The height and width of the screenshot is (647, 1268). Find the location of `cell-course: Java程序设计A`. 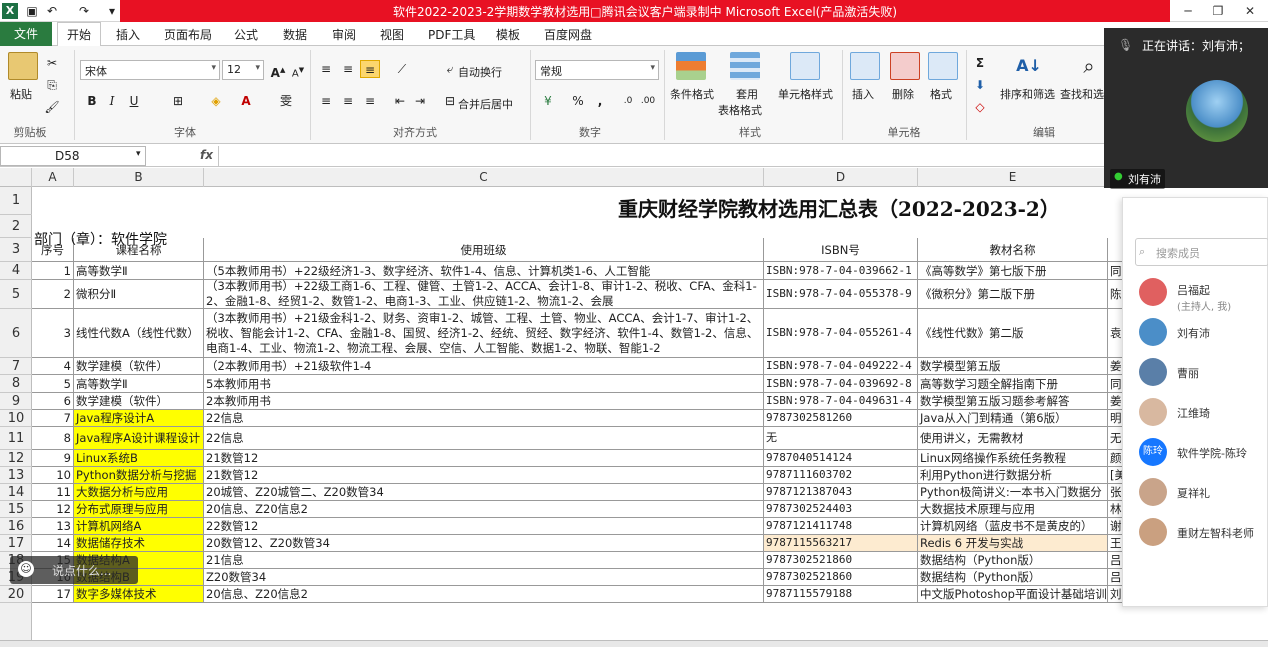

cell-course: Java程序设计A is located at coordinates (139, 418).